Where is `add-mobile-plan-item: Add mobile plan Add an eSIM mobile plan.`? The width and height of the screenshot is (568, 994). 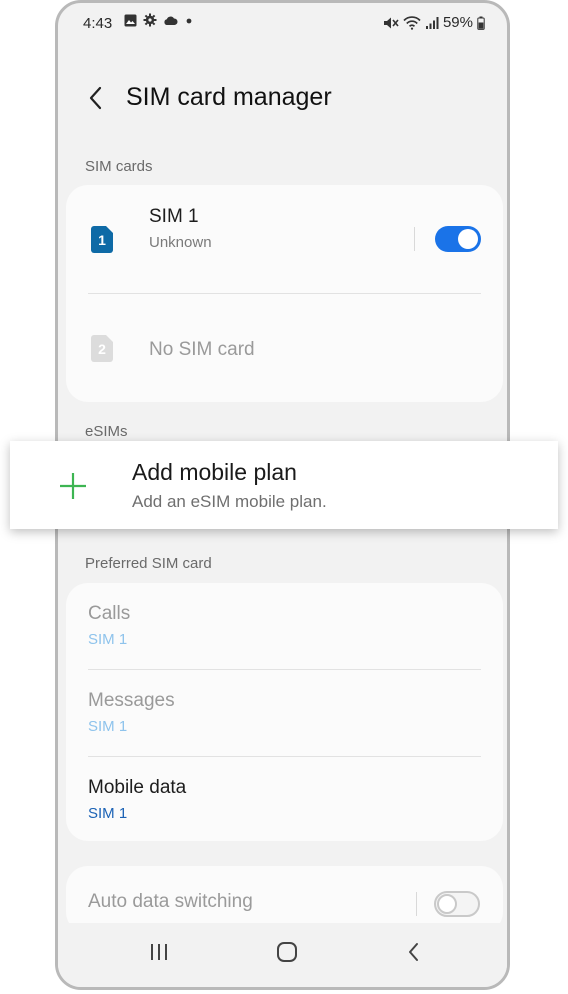 add-mobile-plan-item: Add mobile plan Add an eSIM mobile plan. is located at coordinates (284, 485).